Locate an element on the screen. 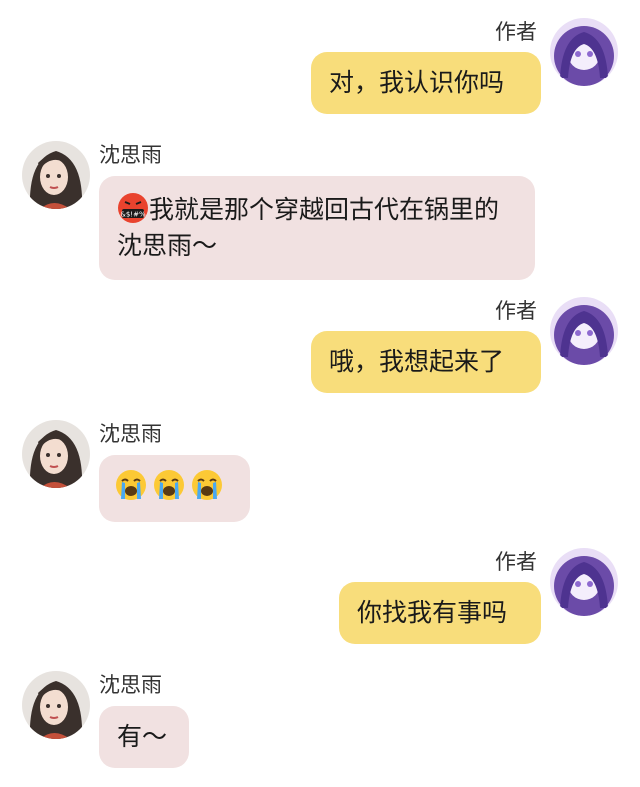  message-text: 有～ is located at coordinates (142, 736).